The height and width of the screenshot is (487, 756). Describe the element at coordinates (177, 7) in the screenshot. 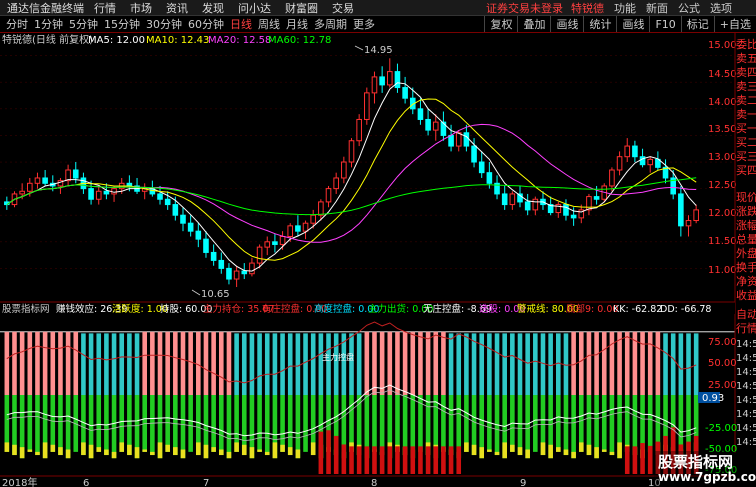

I see `menu-zixun: 资讯` at that location.